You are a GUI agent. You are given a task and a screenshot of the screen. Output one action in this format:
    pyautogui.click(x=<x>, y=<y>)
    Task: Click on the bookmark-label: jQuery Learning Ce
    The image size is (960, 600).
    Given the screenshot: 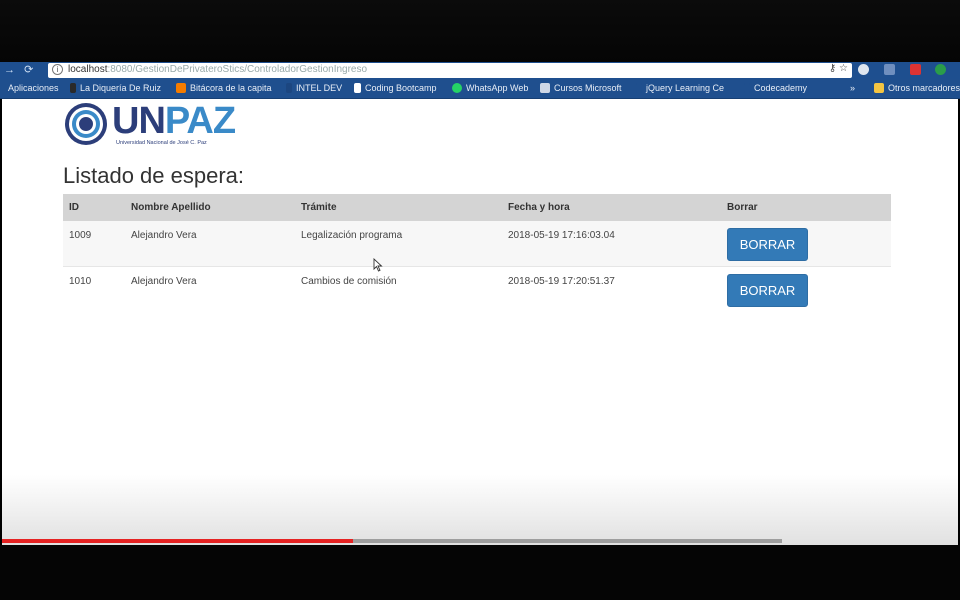 What is the action you would take?
    pyautogui.click(x=685, y=88)
    